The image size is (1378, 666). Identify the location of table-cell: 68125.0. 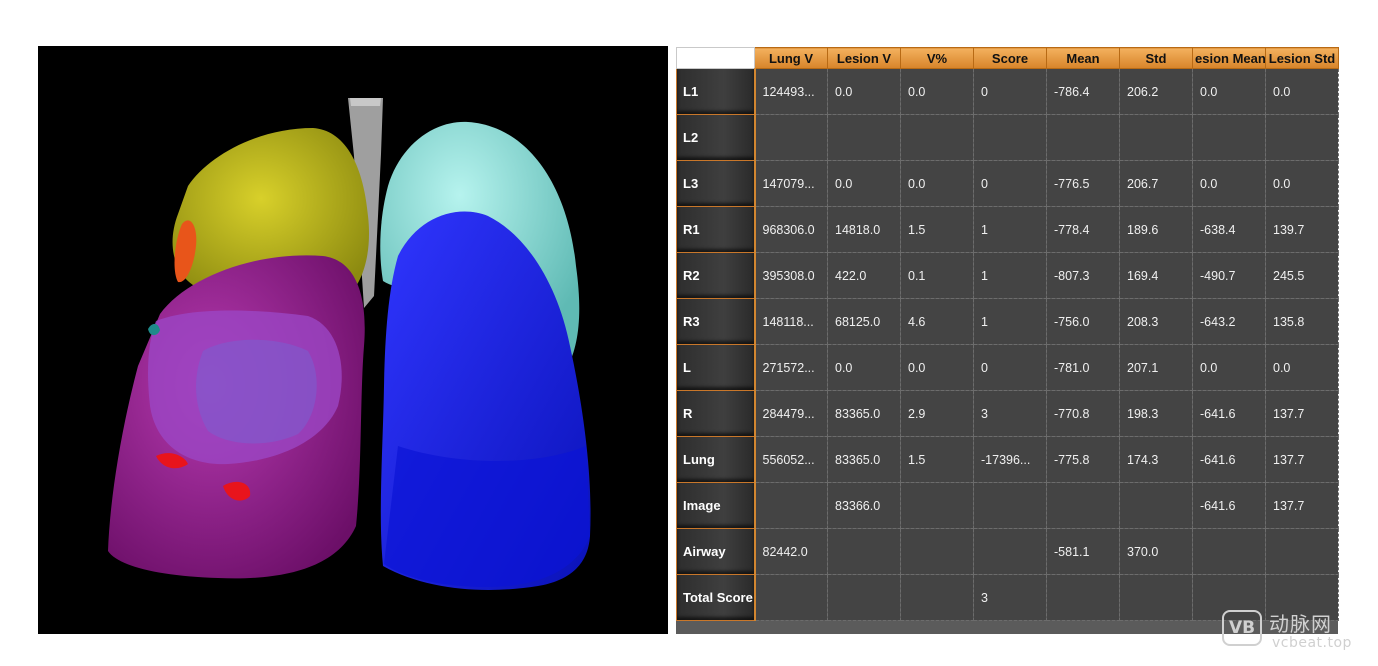
(864, 321).